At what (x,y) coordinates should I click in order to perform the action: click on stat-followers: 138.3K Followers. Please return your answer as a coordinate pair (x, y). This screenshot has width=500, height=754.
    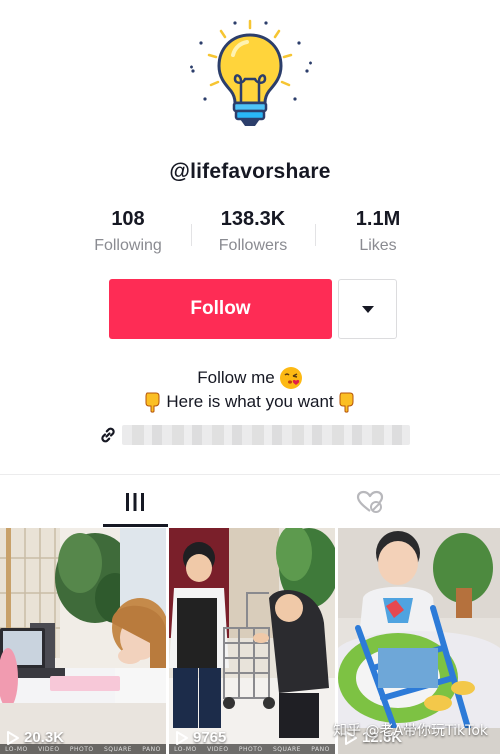
    Looking at the image, I should click on (253, 231).